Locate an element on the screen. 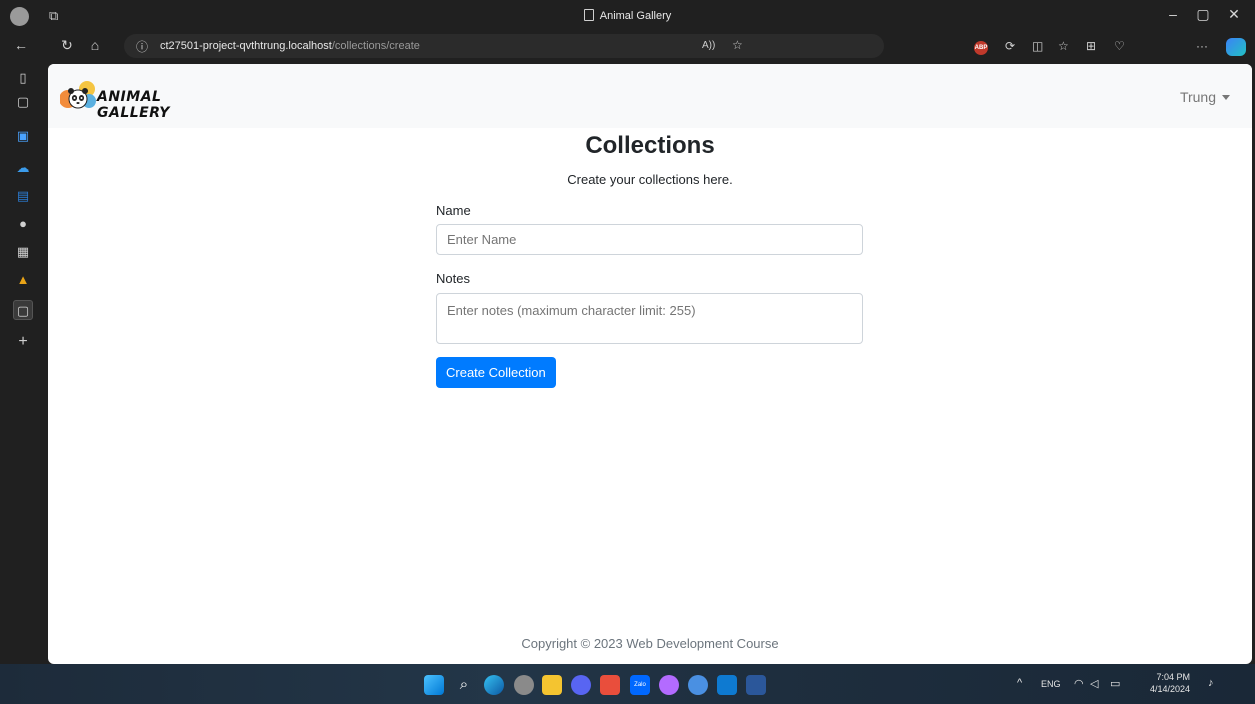 The height and width of the screenshot is (704, 1255). taskbar-clock: 7:04 PM 4/14/2024 is located at coordinates (1170, 683).